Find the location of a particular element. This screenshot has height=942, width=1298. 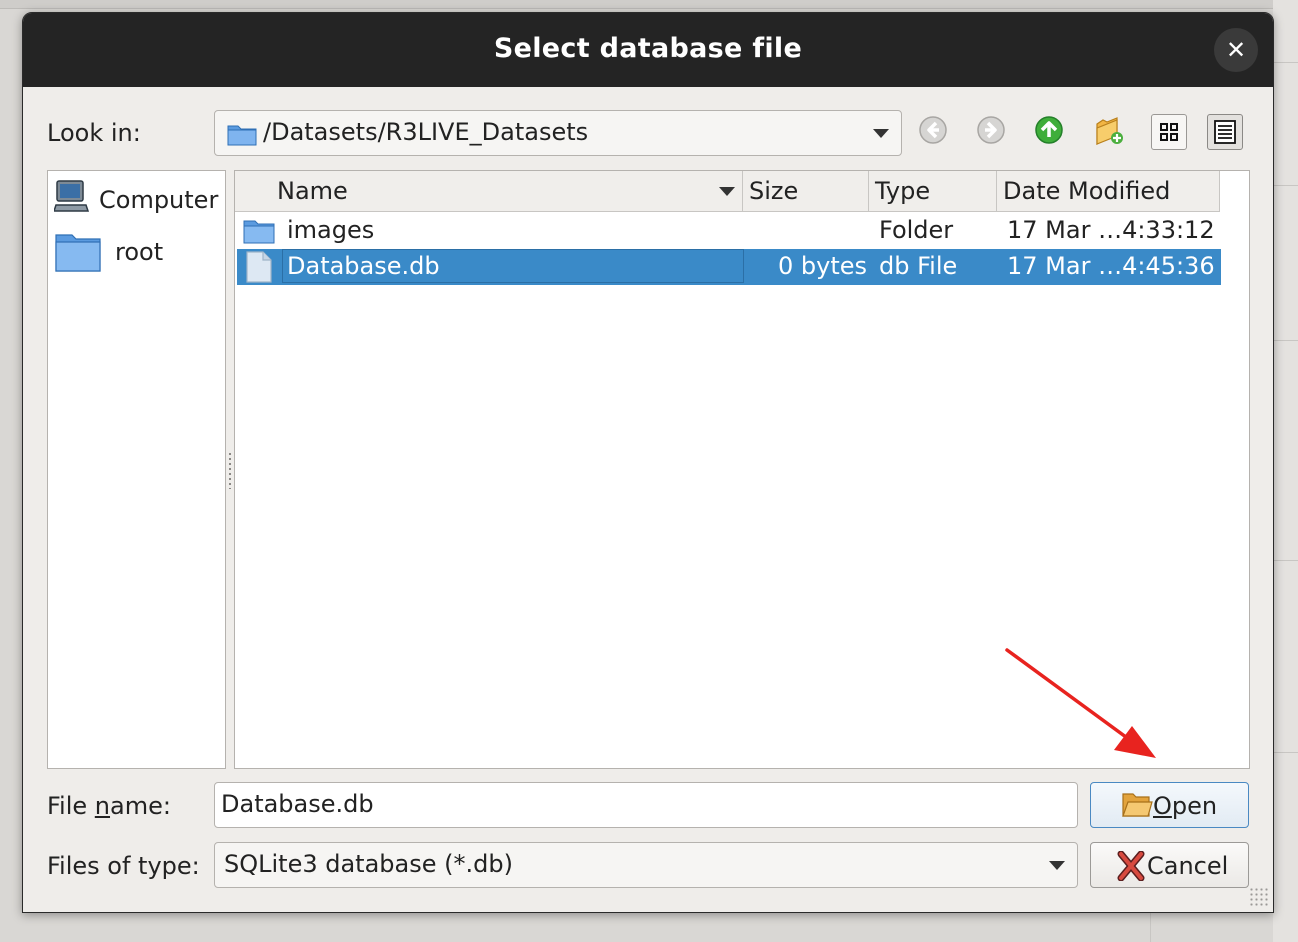

file-name: Database.db is located at coordinates (363, 266).